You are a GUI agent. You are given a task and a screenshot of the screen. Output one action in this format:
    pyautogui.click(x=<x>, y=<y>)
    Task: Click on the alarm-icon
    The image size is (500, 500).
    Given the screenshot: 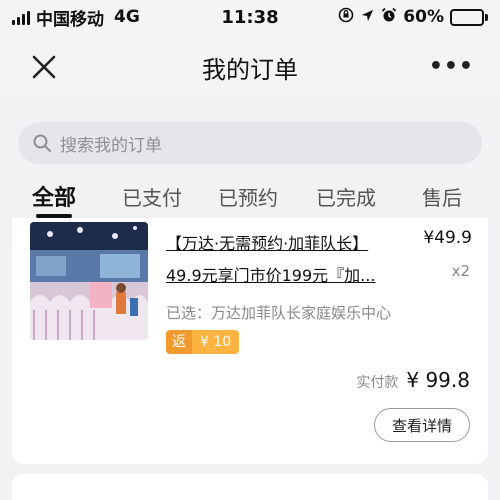 What is the action you would take?
    pyautogui.click(x=389, y=17)
    